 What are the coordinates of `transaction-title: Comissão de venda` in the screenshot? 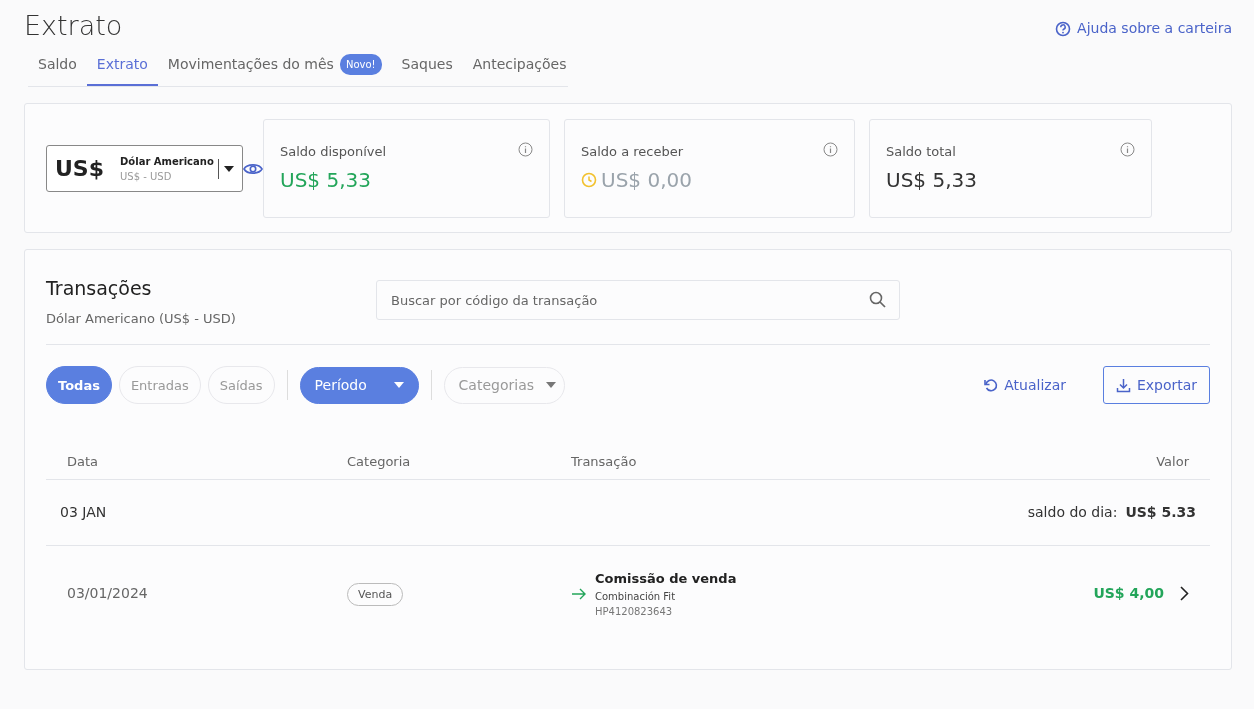 It's located at (666, 579).